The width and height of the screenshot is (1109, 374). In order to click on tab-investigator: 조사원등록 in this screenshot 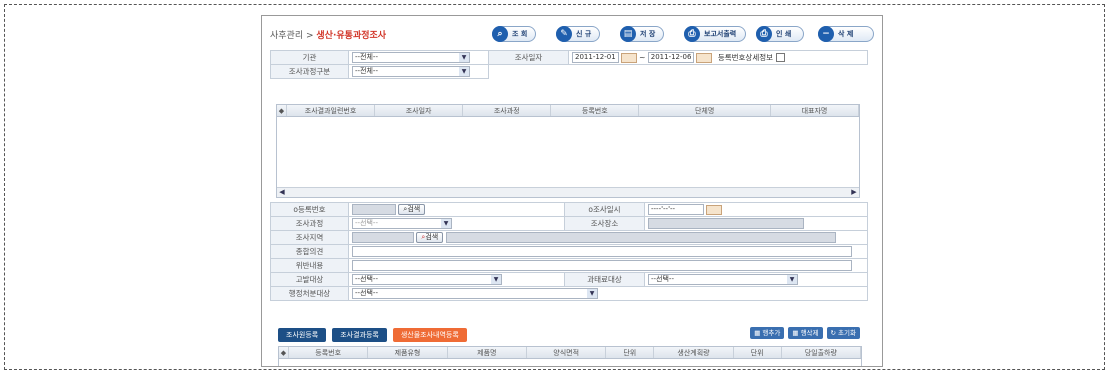, I will do `click(302, 335)`.